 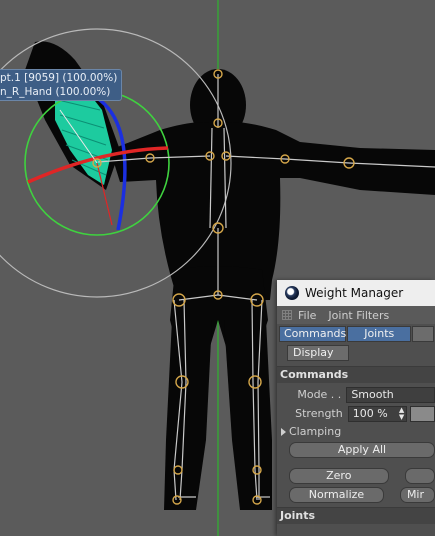 What do you see at coordinates (356, 515) in the screenshot?
I see `section-joints-header: Joints` at bounding box center [356, 515].